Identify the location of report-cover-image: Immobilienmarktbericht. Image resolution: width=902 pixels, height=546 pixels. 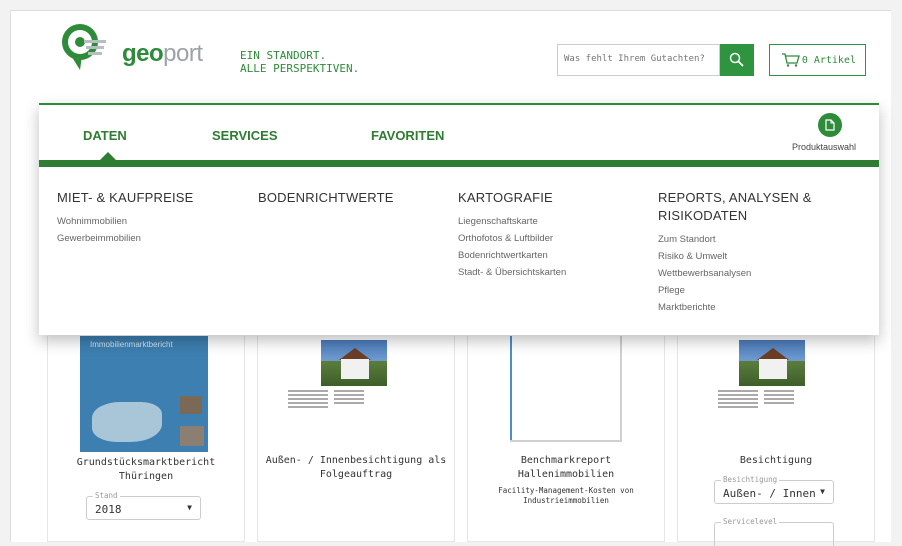
(144, 394).